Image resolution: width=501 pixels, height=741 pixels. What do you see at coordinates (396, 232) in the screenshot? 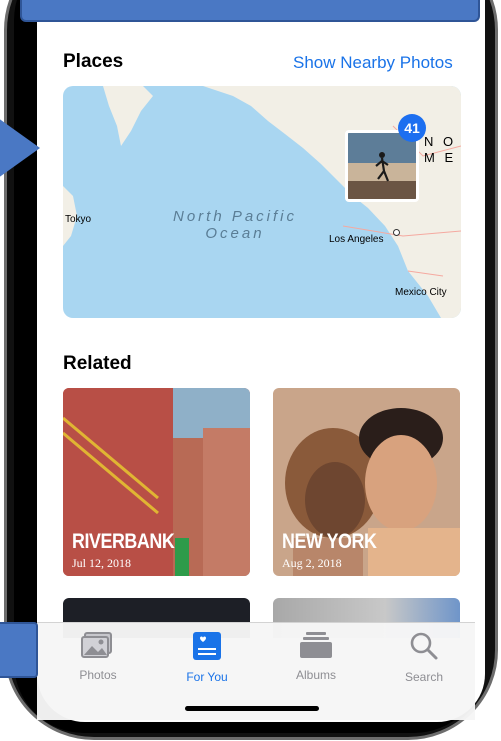
I see `los-angeles-marker` at bounding box center [396, 232].